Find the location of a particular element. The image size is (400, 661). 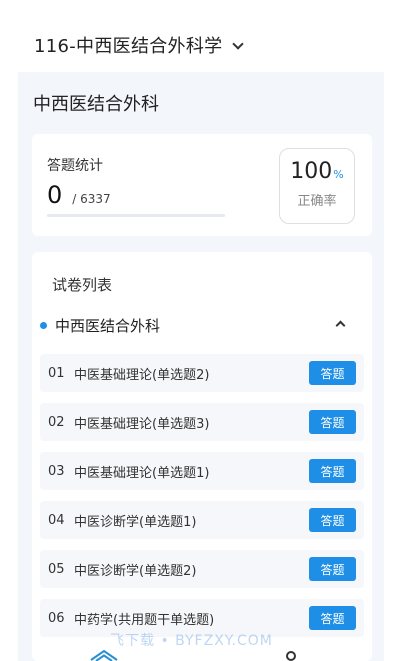

paper-list-title: 试卷列表 is located at coordinates (82, 285).